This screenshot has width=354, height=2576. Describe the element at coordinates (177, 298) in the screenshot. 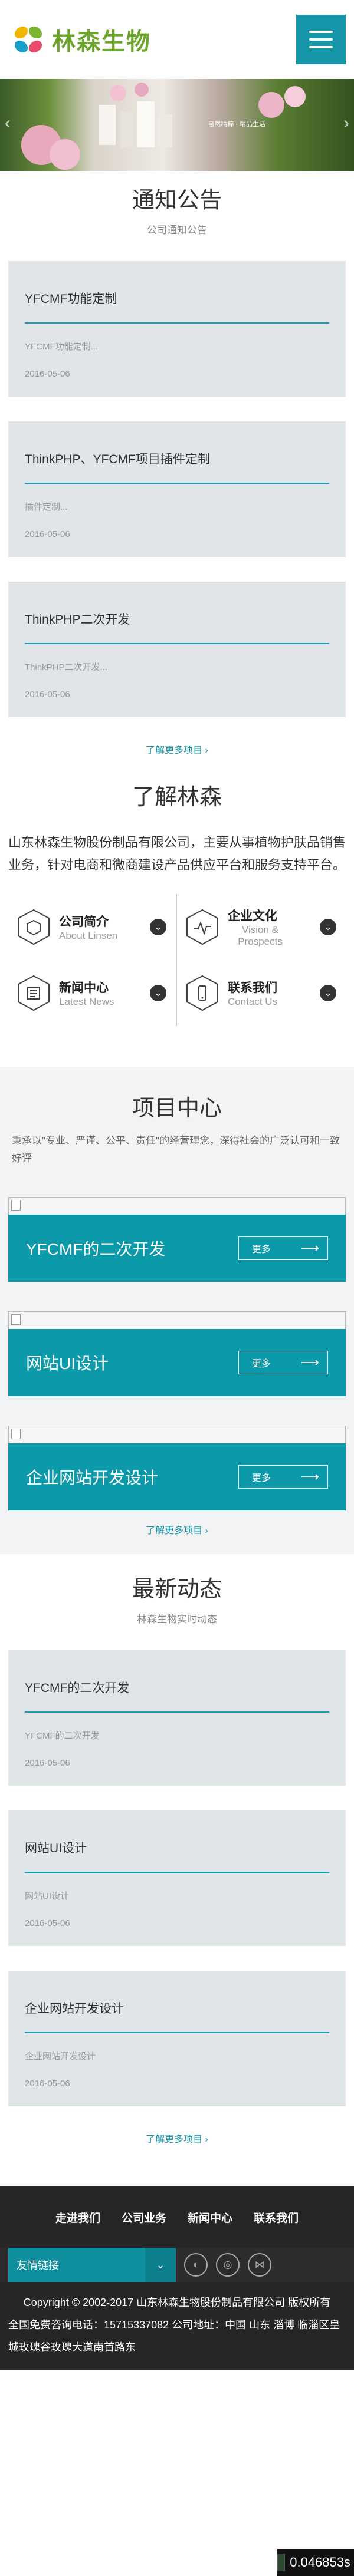

I see `card-title: YFCMF功能定制` at that location.